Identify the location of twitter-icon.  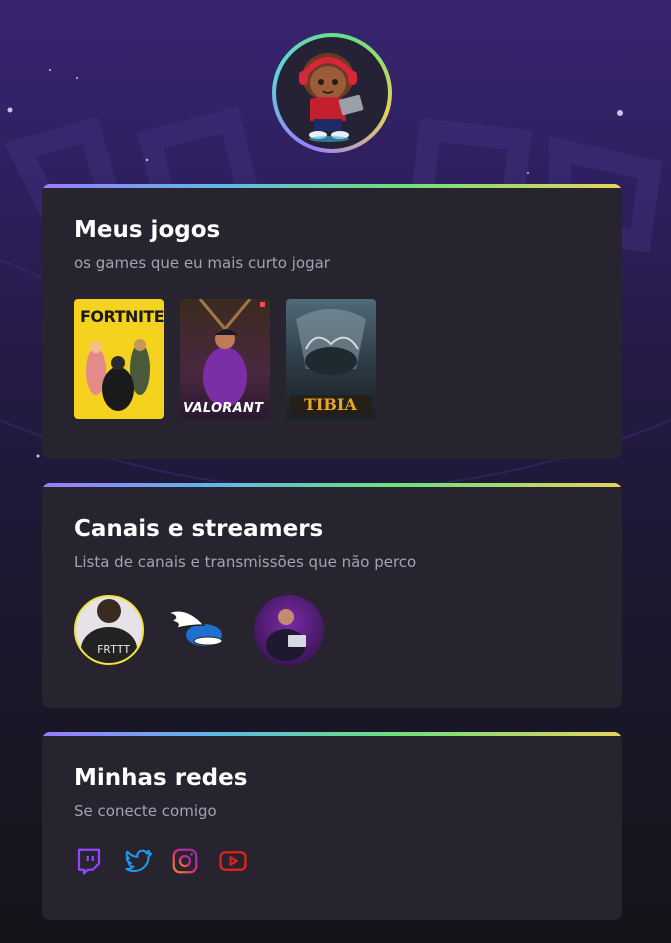
(137, 861).